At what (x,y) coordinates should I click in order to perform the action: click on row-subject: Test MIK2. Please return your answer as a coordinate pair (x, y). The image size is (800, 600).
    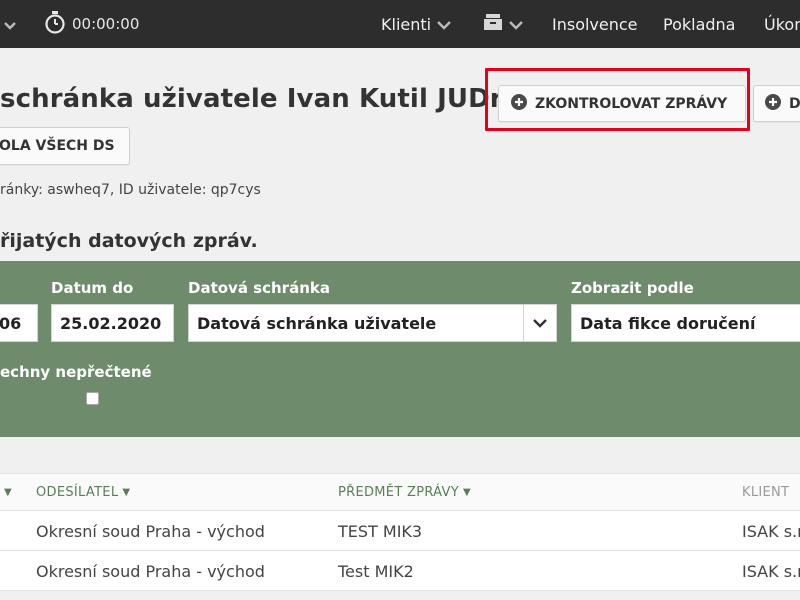
    Looking at the image, I should click on (376, 571).